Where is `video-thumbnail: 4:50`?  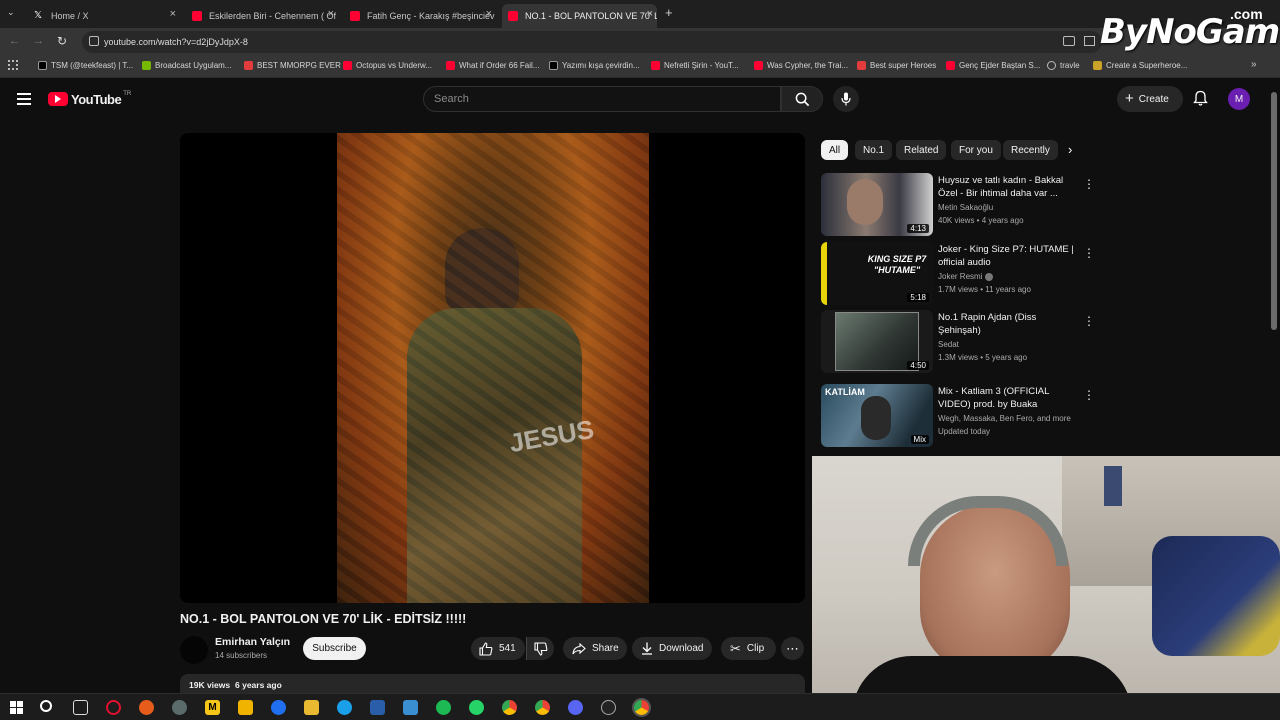
video-thumbnail: 4:50 is located at coordinates (877, 341).